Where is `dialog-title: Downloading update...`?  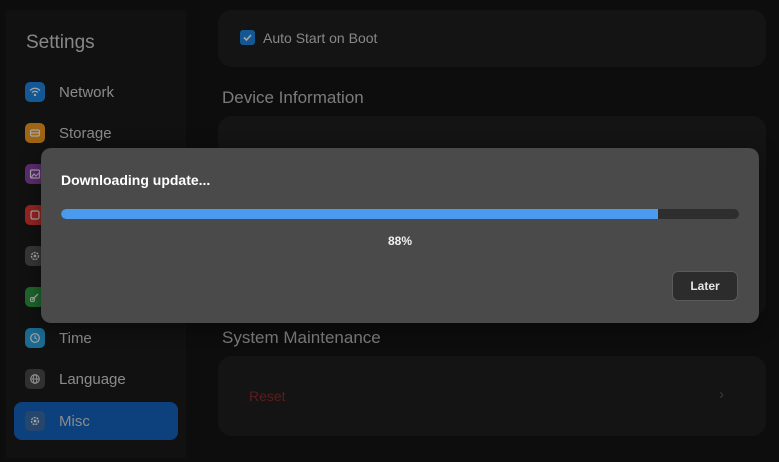 dialog-title: Downloading update... is located at coordinates (136, 180).